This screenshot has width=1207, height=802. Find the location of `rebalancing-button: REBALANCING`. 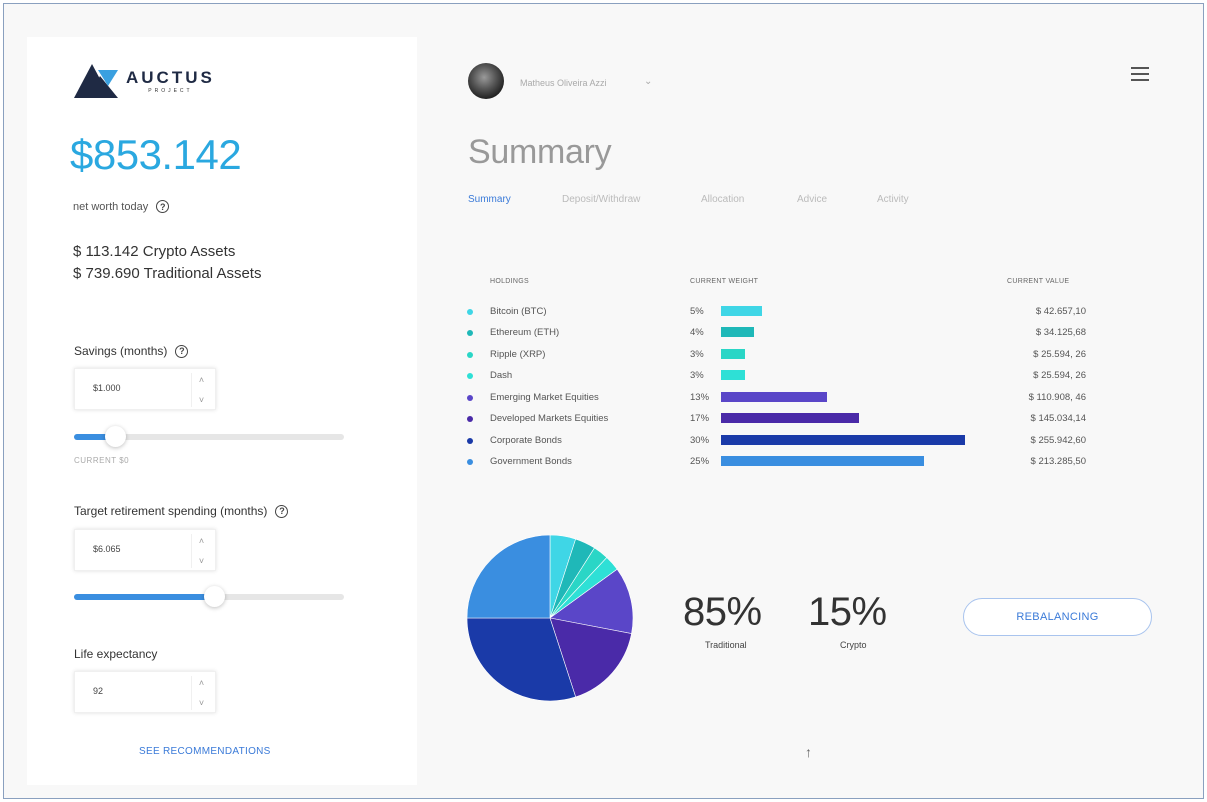

rebalancing-button: REBALANCING is located at coordinates (1057, 617).